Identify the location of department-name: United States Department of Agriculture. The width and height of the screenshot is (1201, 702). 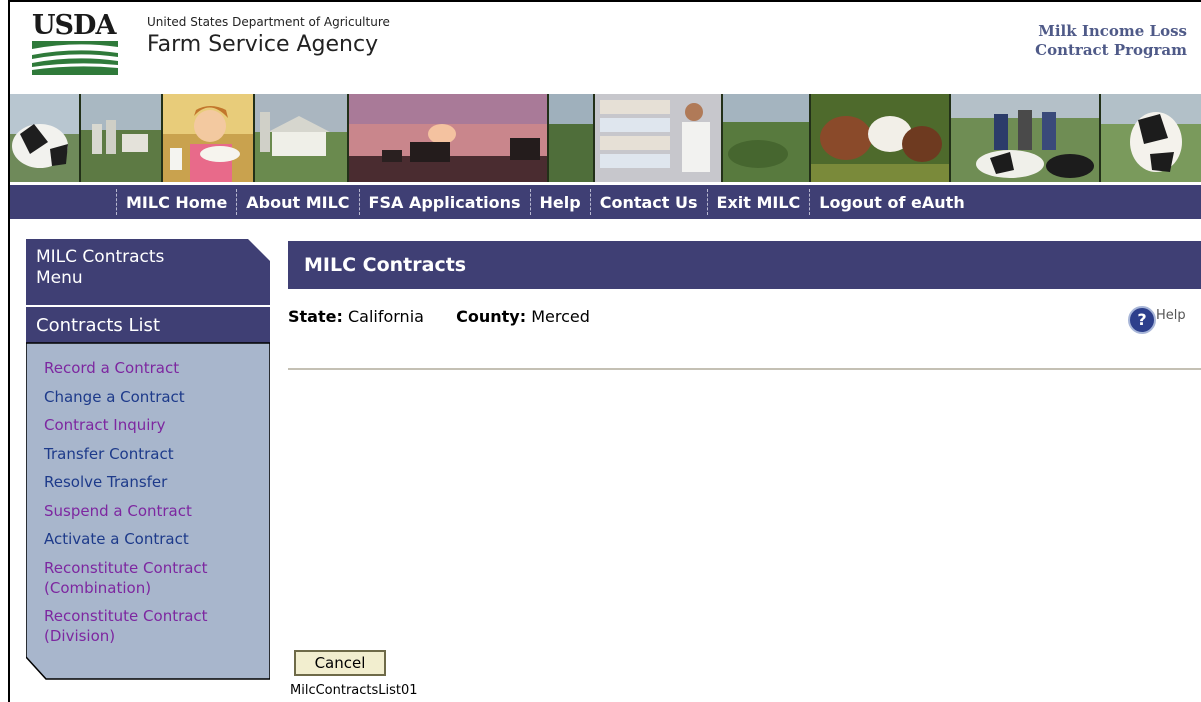
(268, 22).